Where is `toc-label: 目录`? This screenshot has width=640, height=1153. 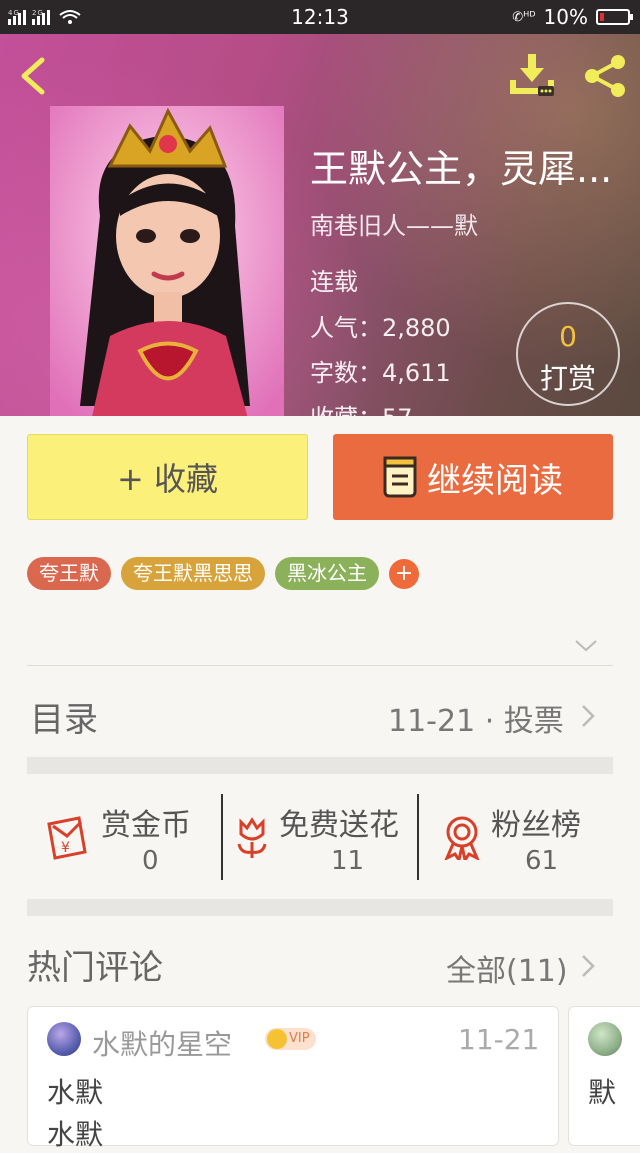 toc-label: 目录 is located at coordinates (64, 720).